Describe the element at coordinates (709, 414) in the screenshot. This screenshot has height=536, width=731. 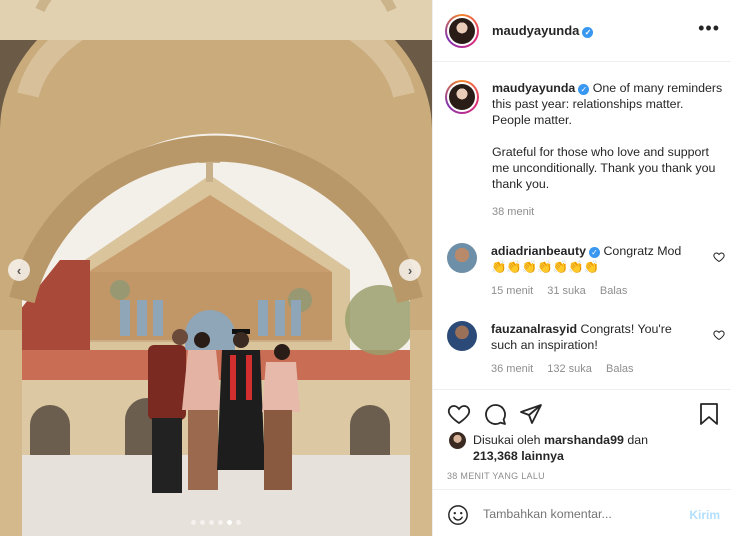
I see `bookmark-icon` at that location.